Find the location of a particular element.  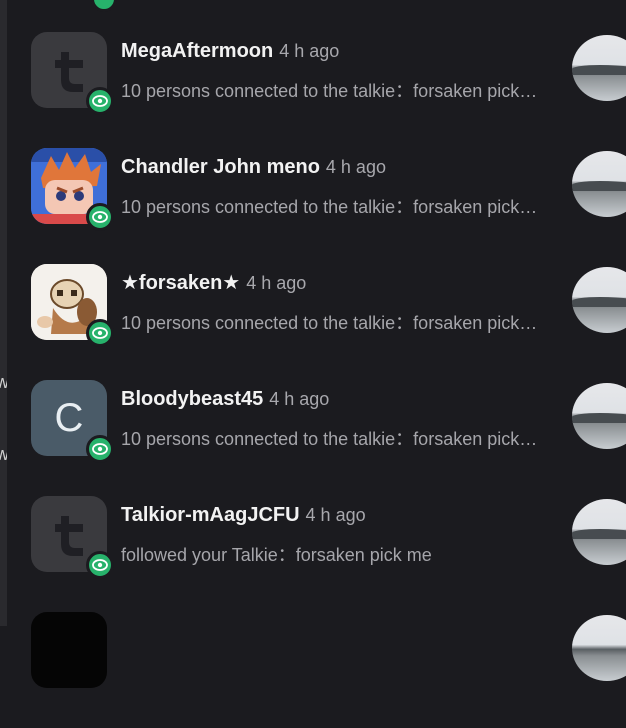

user-name: Chandler John meno is located at coordinates (220, 167).